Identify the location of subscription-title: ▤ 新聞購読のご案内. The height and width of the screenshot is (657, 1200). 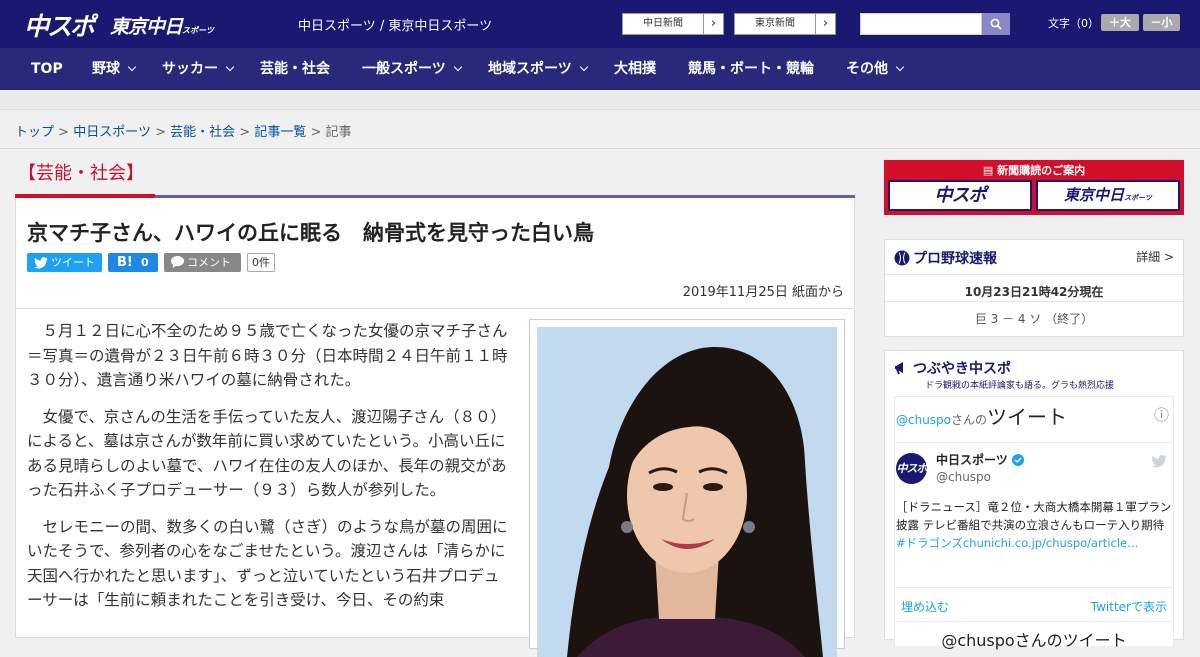
(1034, 170).